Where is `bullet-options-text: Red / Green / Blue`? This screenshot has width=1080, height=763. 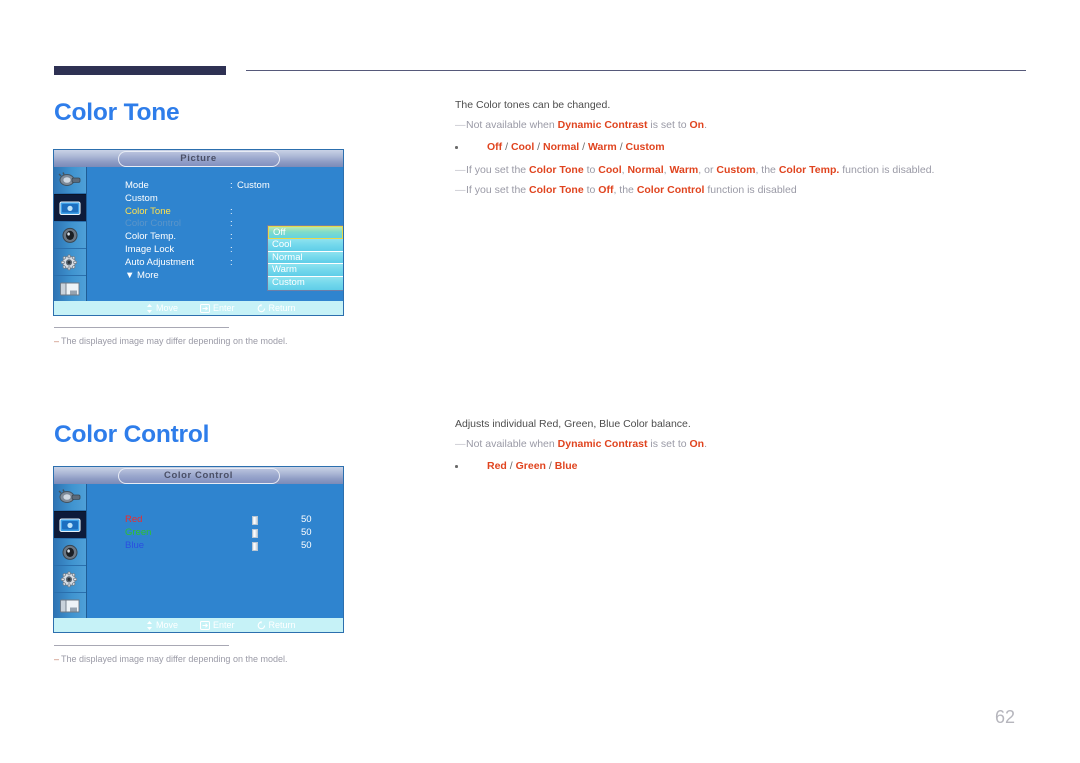 bullet-options-text: Red / Green / Blue is located at coordinates (532, 466).